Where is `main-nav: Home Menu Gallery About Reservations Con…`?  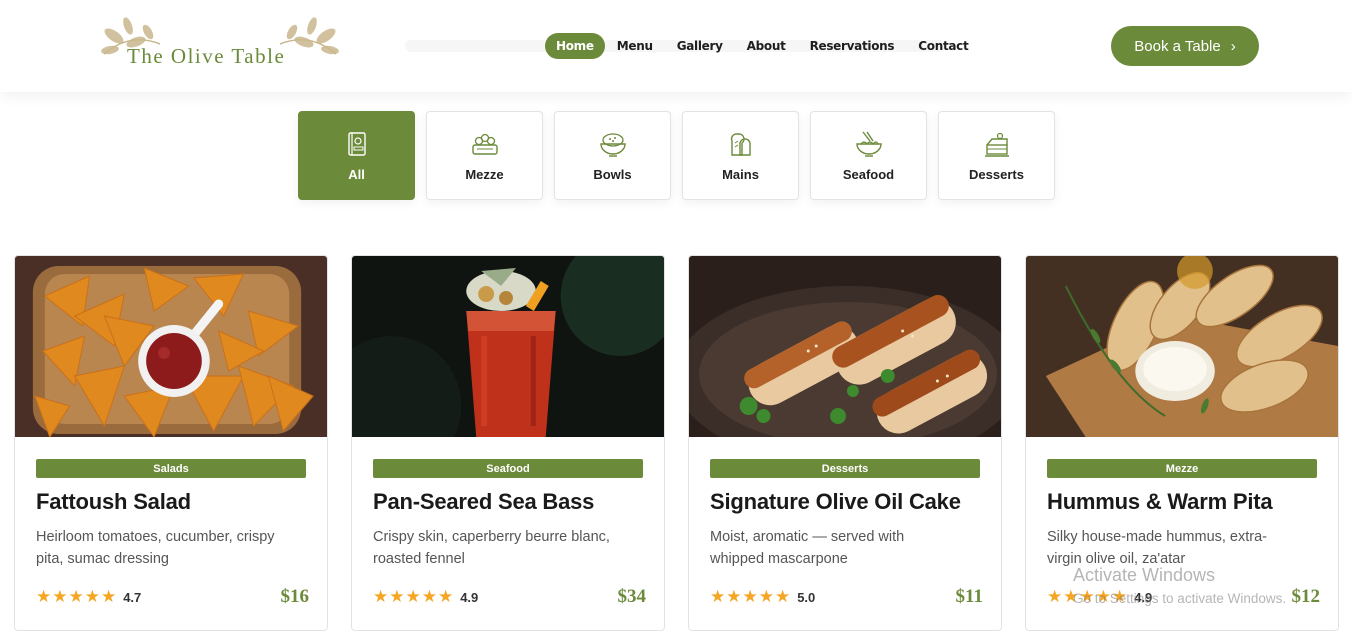
main-nav: Home Menu Gallery About Reservations Con… is located at coordinates (762, 46).